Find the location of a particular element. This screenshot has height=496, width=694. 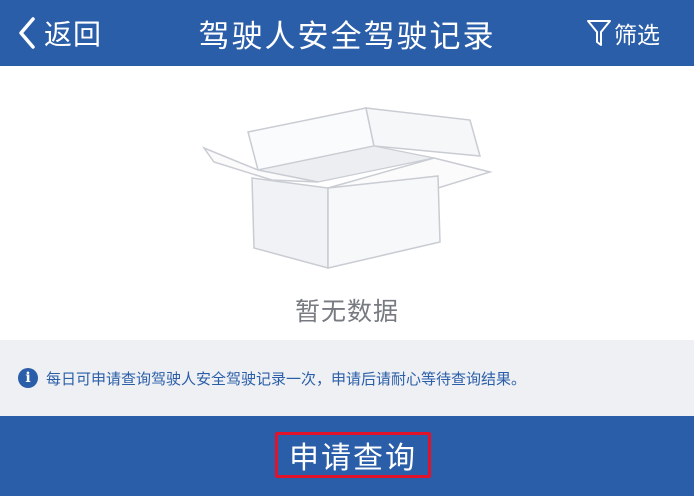

filter-label: 筛选 is located at coordinates (637, 36).